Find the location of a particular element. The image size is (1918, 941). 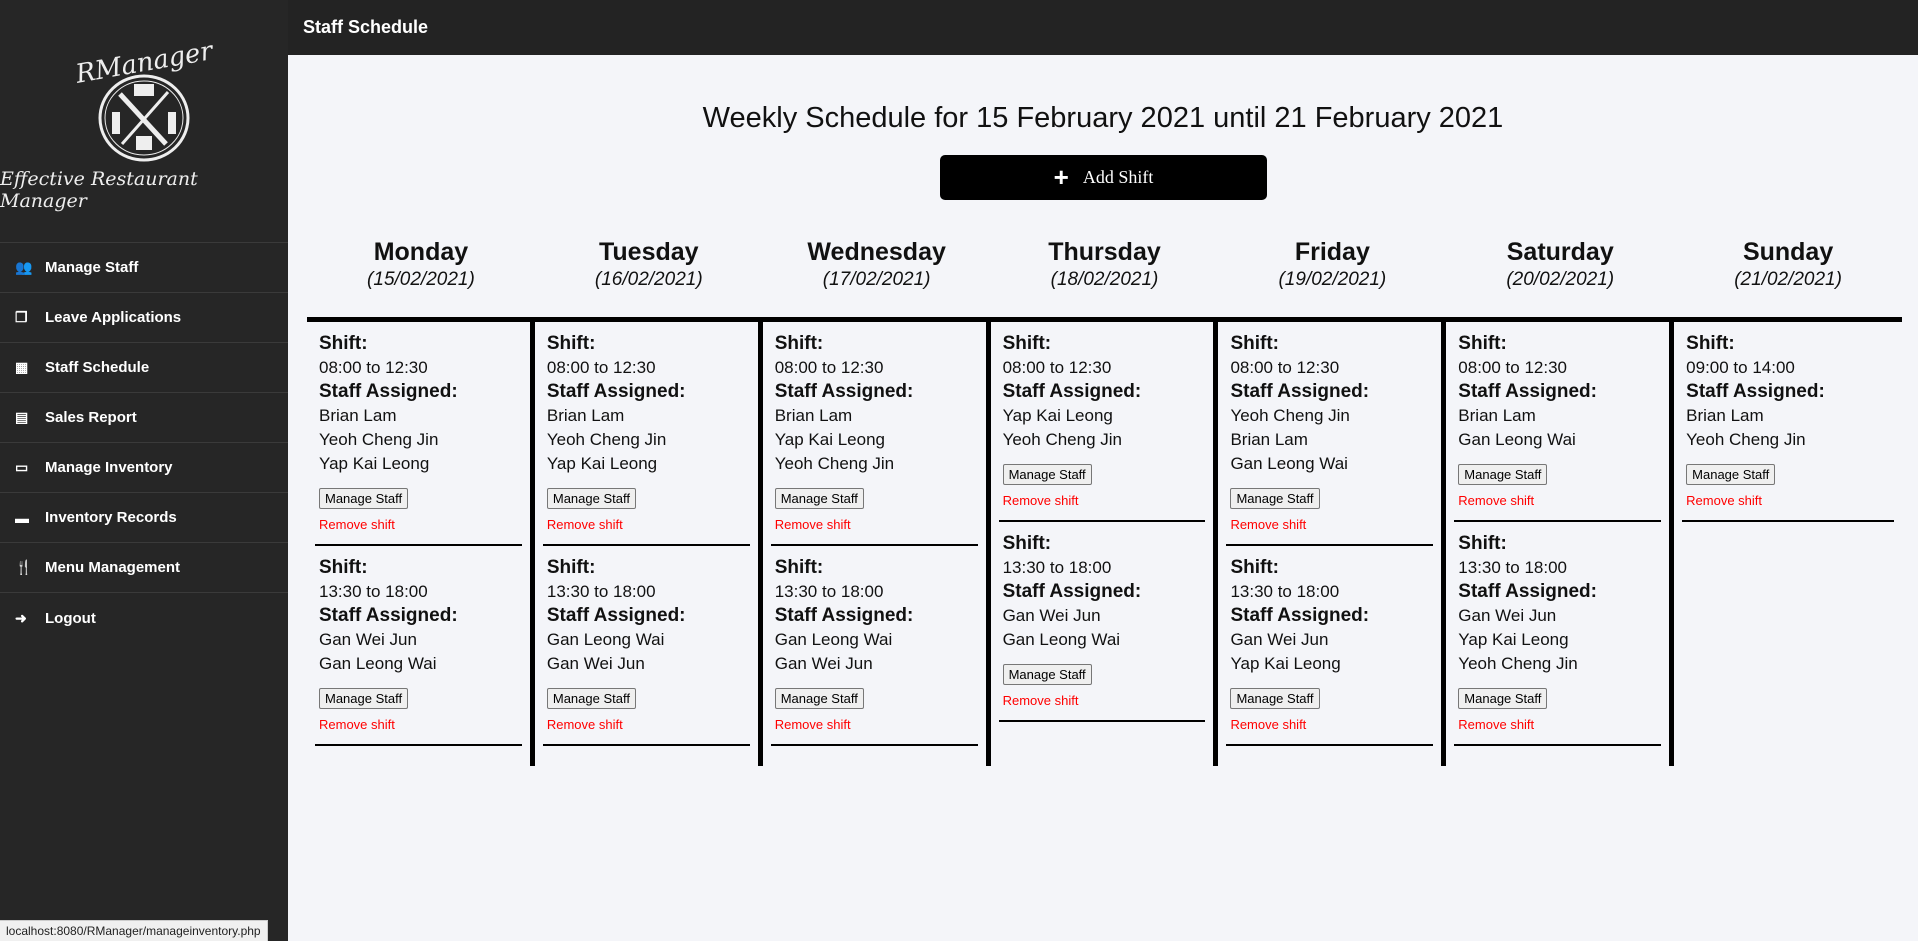

day-date: (15/02/2021) is located at coordinates (421, 279).